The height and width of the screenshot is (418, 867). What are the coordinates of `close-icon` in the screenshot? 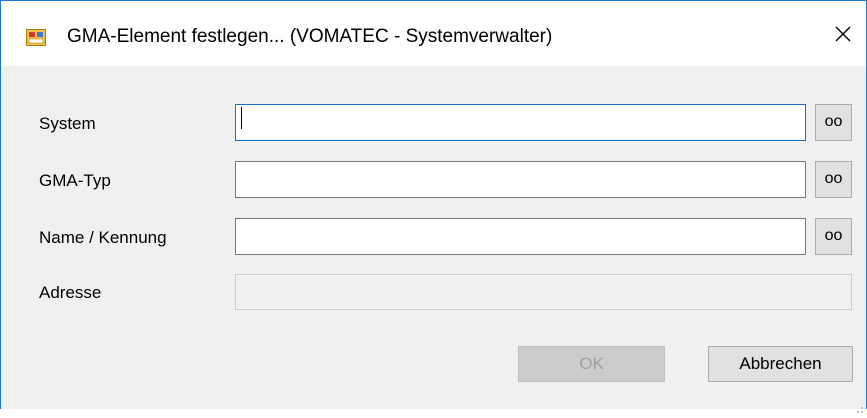 It's located at (843, 36).